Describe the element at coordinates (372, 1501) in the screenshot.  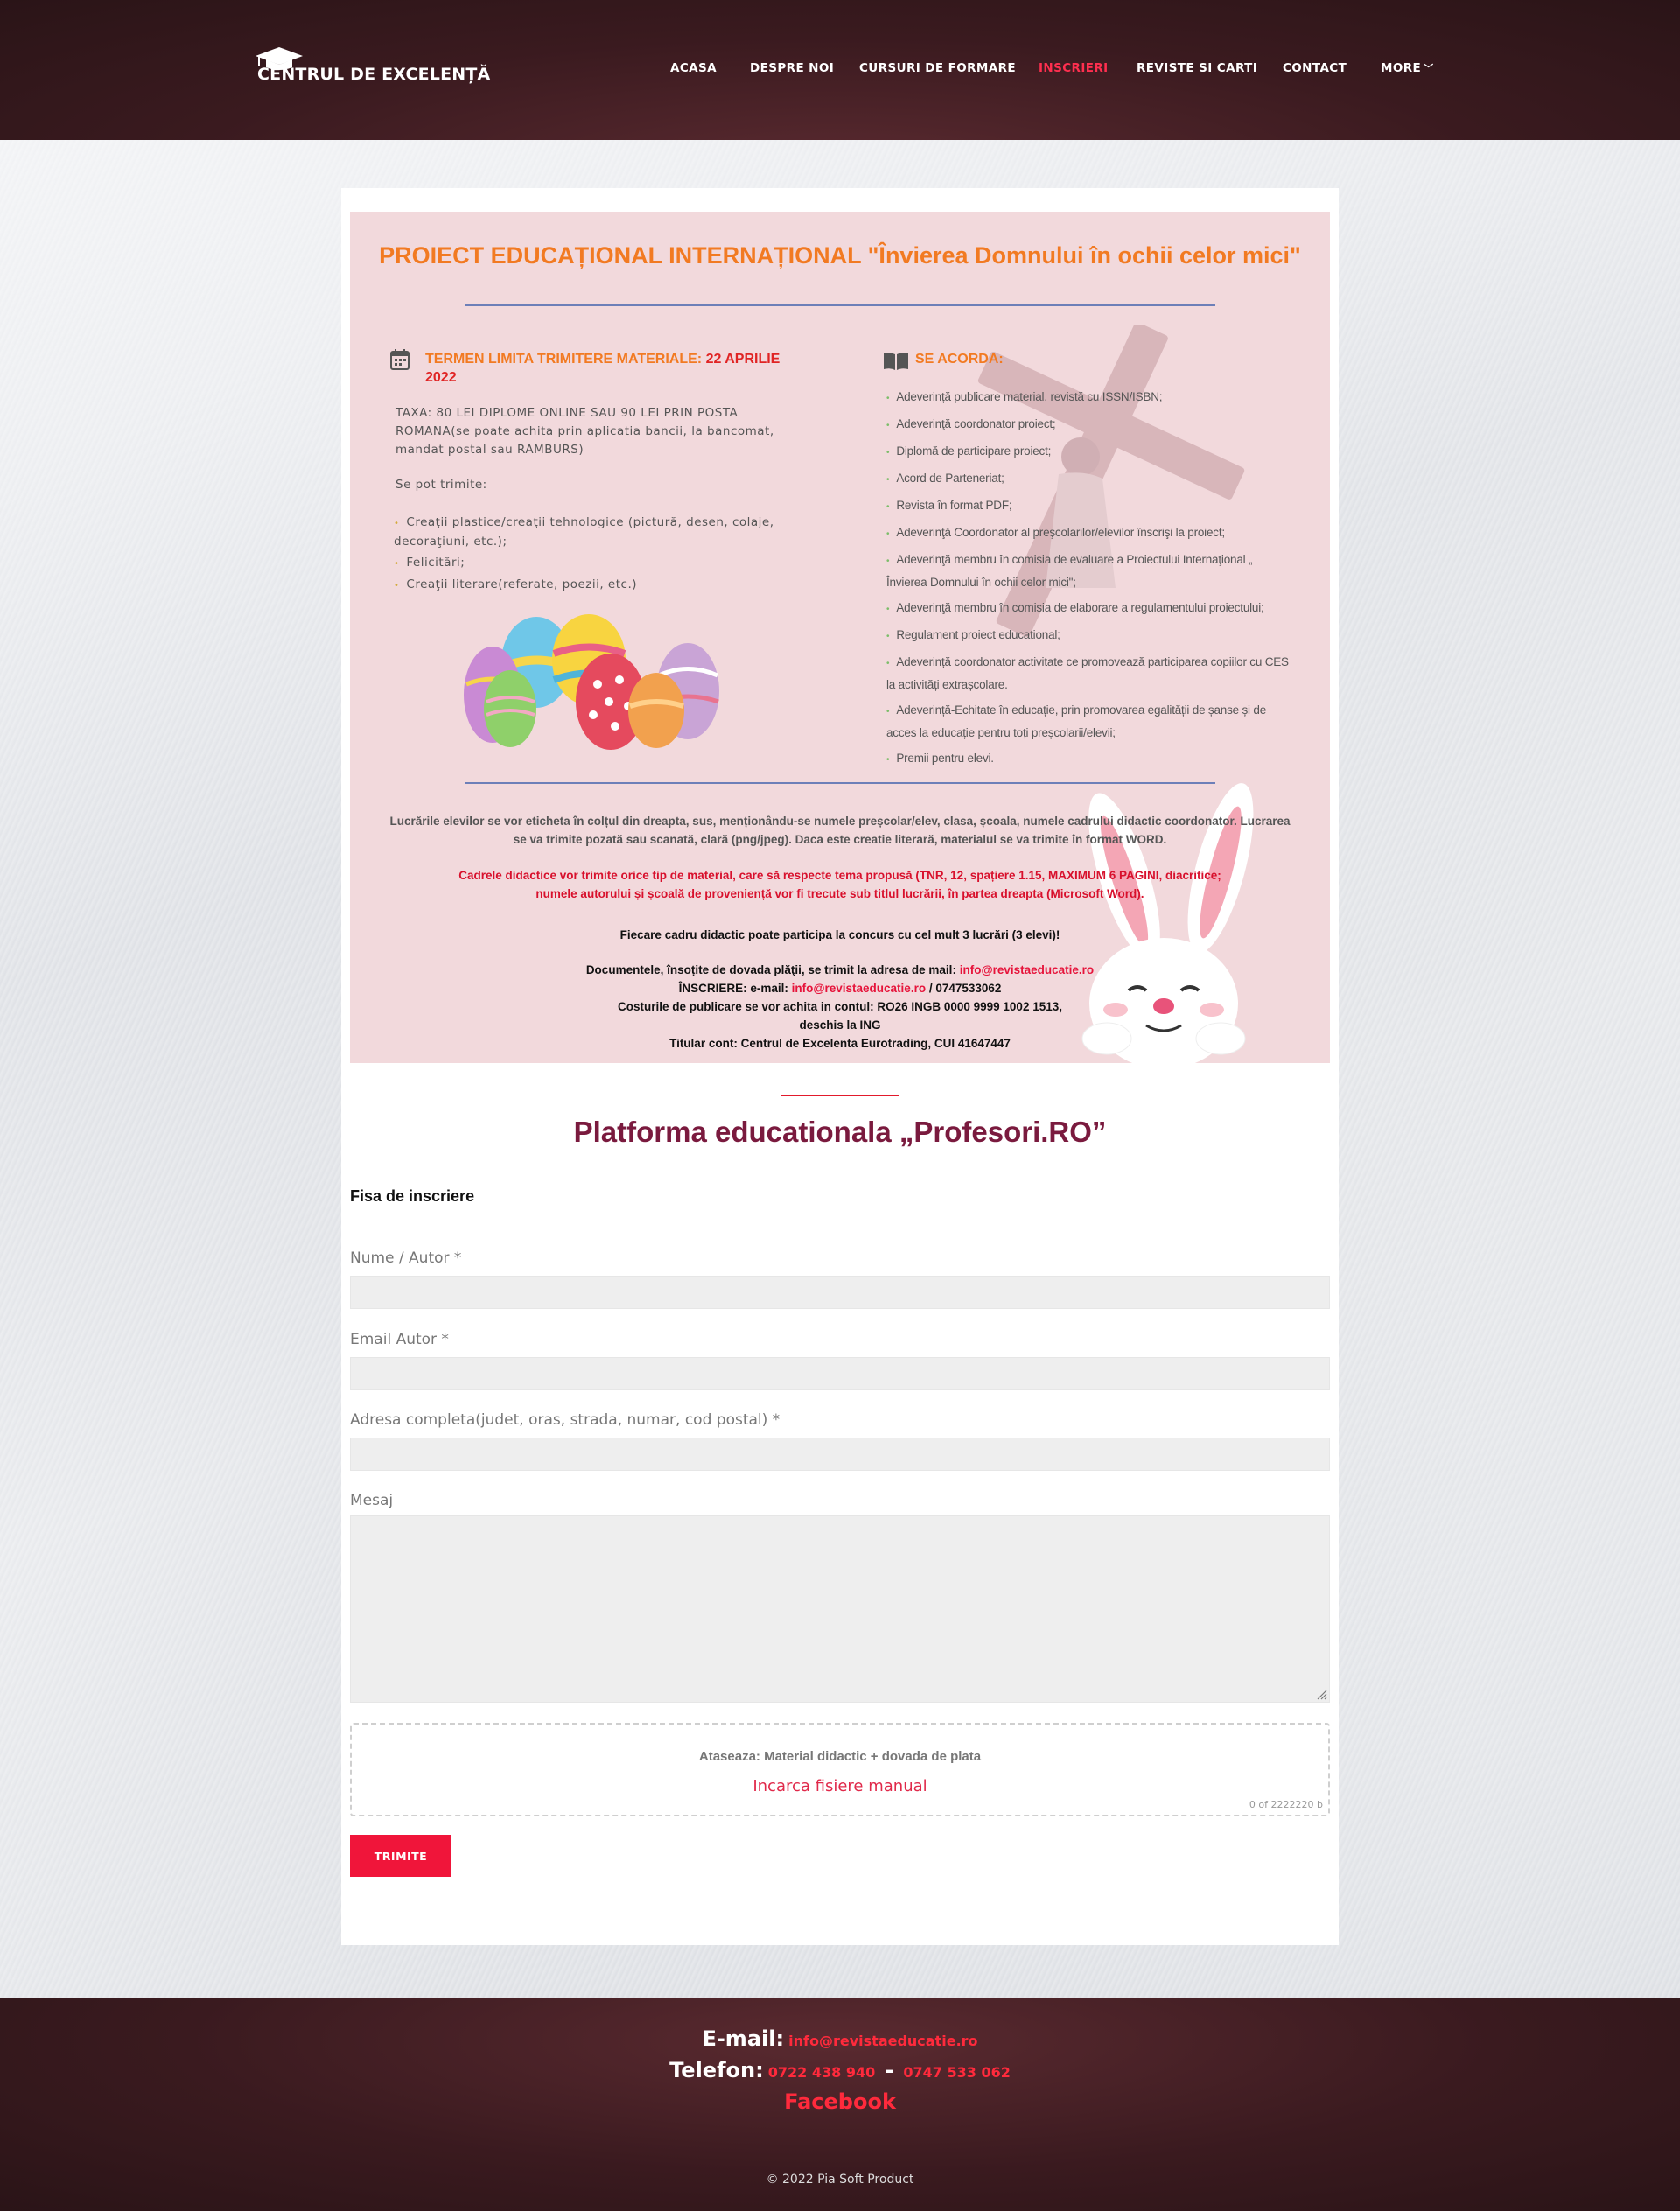
I see `message-label: Mesaj` at that location.